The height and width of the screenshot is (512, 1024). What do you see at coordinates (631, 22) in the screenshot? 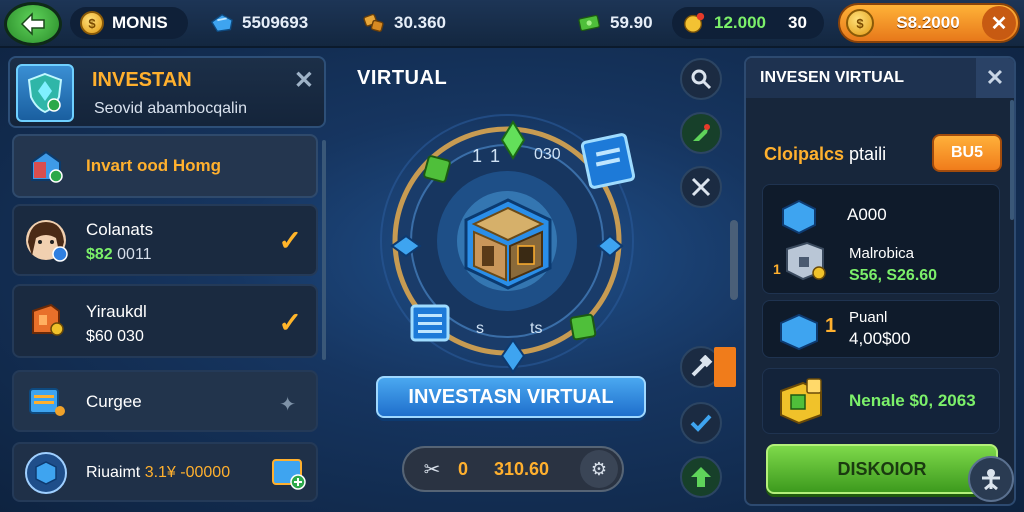
I see `cash-value: 59.90` at bounding box center [631, 22].